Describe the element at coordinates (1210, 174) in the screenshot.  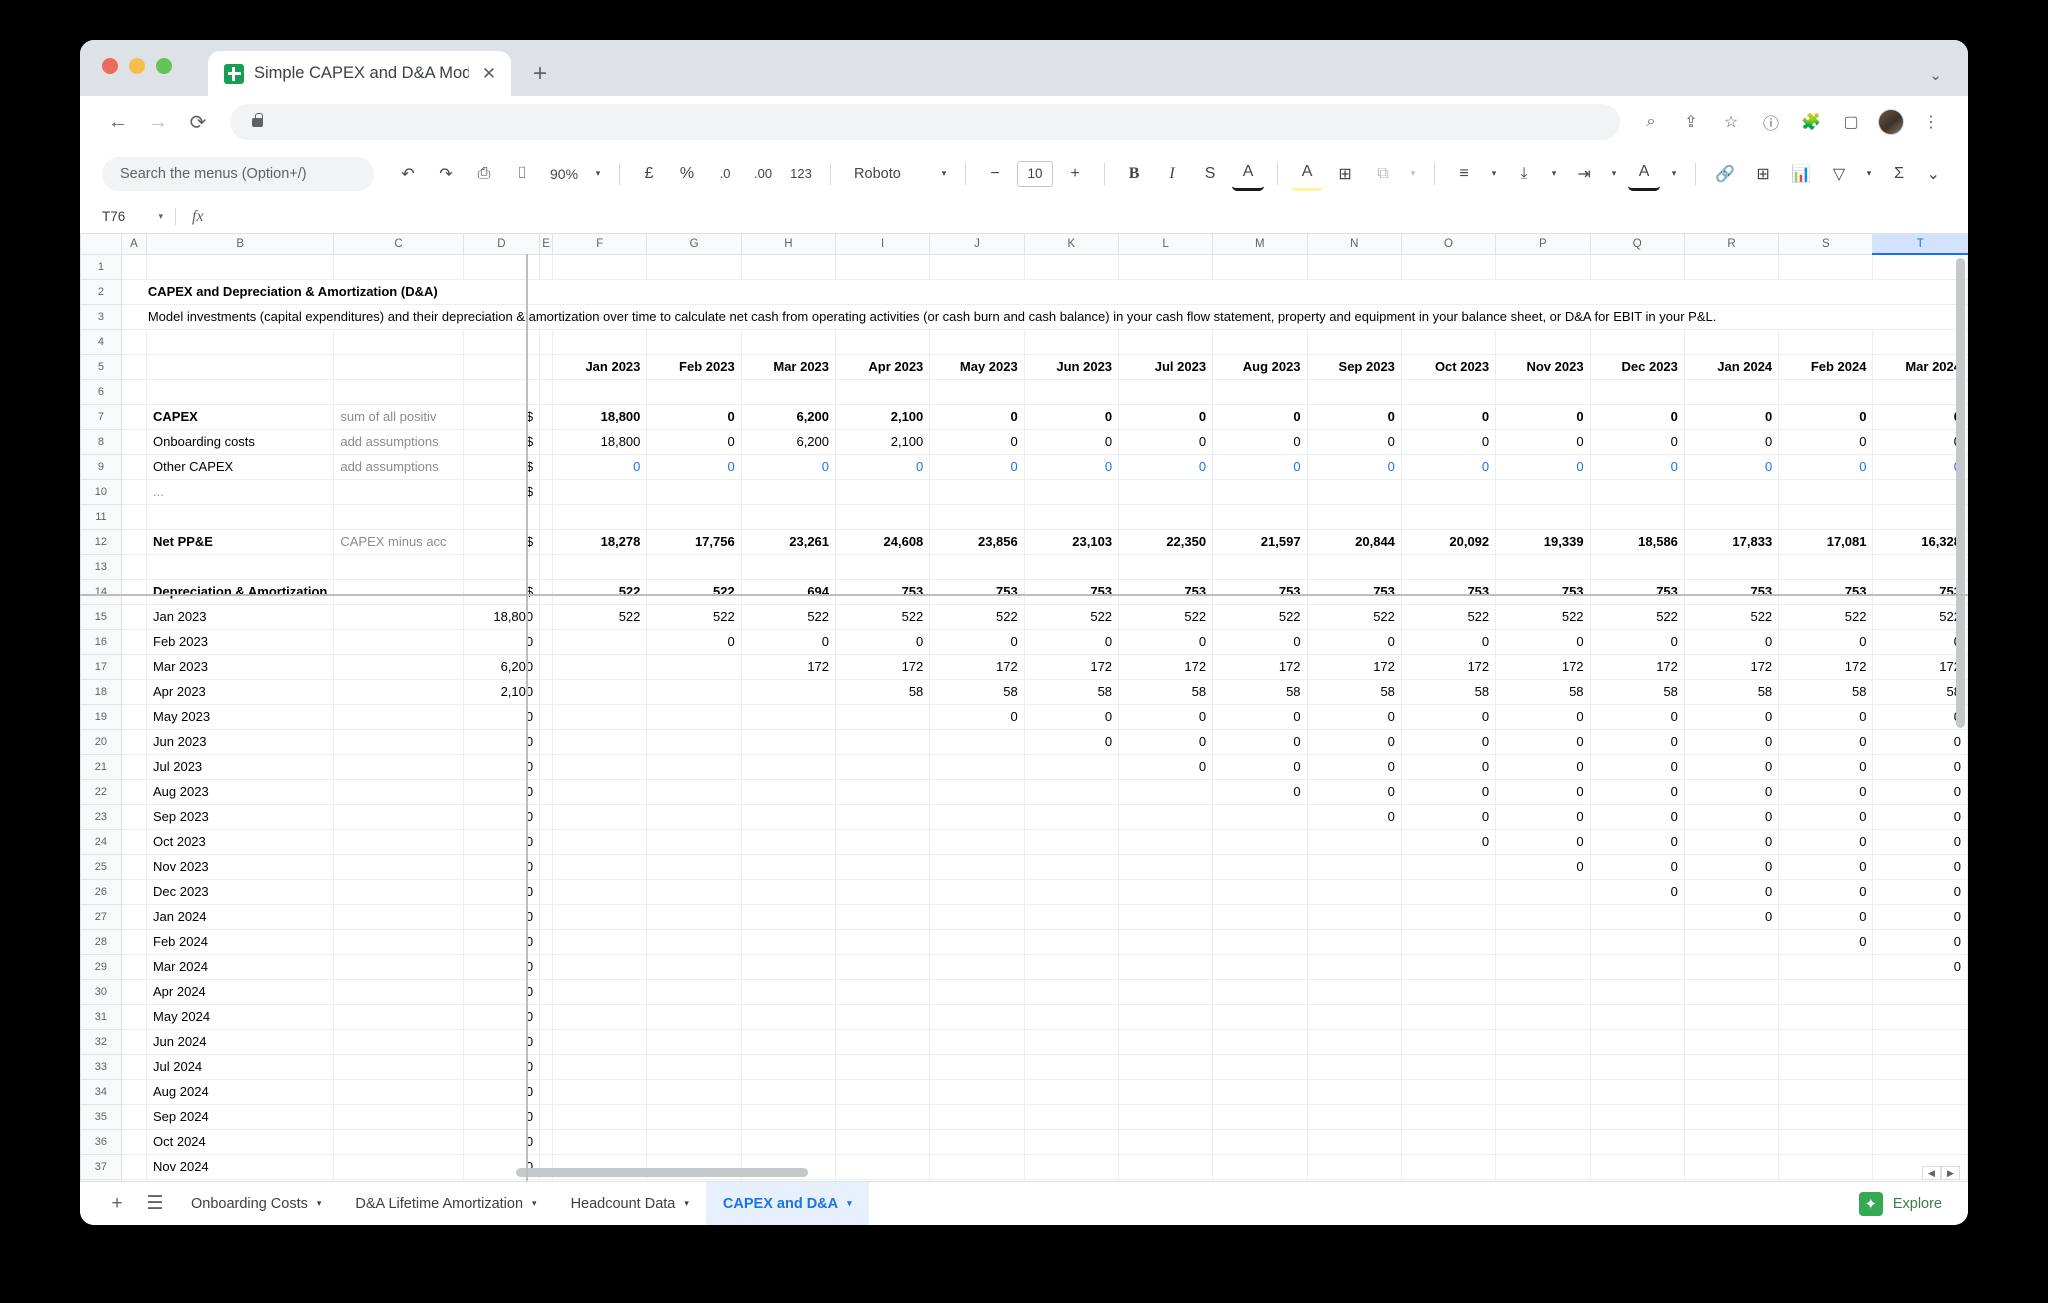
I see `strikethrough-button: S` at that location.